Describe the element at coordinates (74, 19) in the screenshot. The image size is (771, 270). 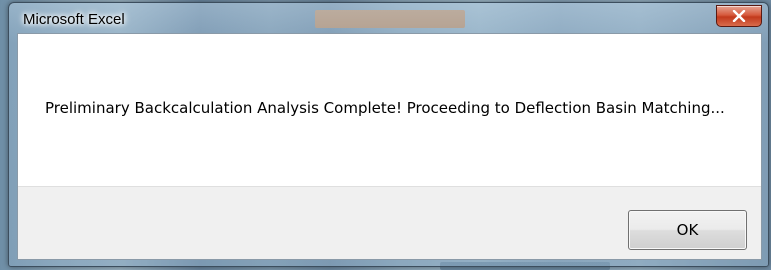
I see `dialog-title: Microsoft Excel` at that location.